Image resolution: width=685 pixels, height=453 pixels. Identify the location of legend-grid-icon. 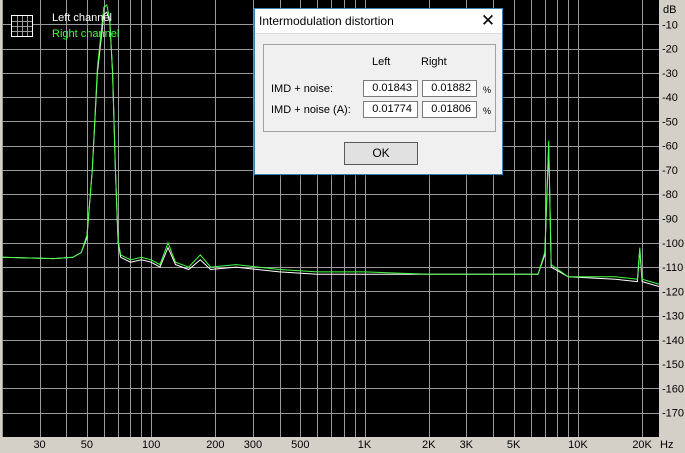
(22, 26).